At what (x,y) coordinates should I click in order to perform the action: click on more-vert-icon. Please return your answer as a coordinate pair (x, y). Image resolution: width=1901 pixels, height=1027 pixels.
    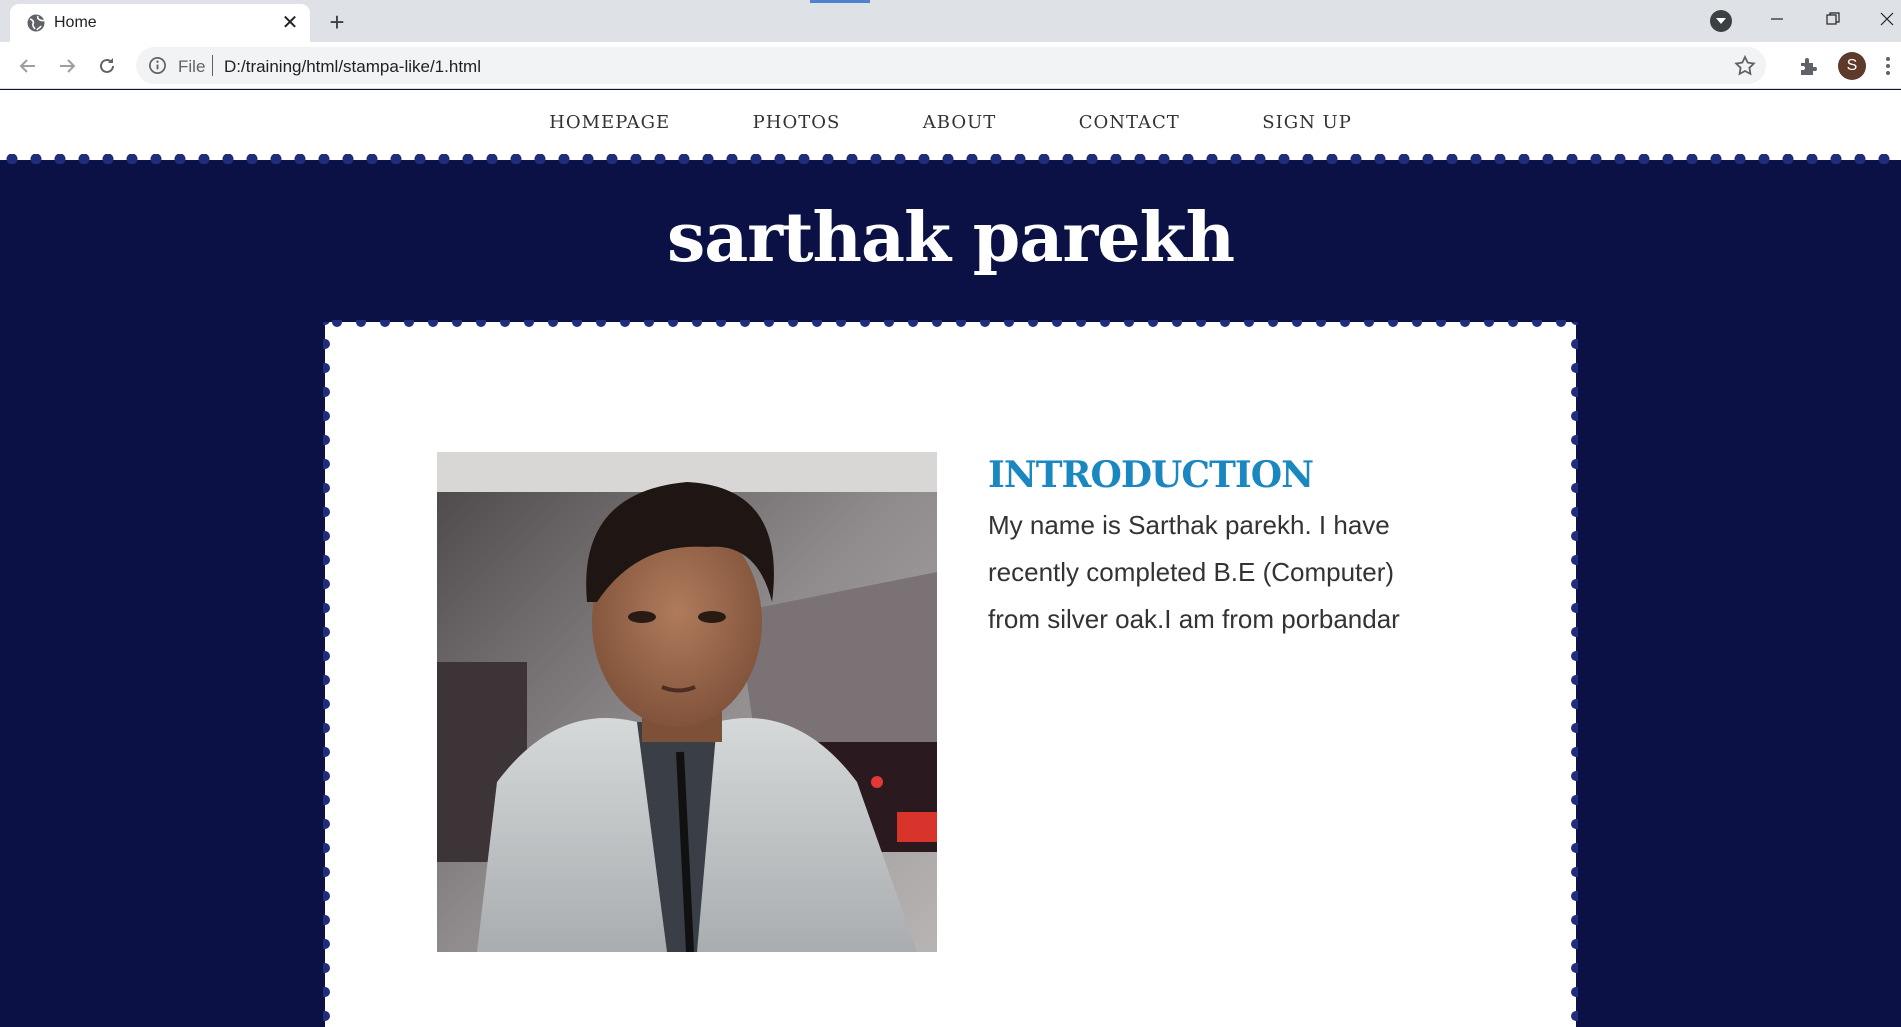
    Looking at the image, I should click on (1888, 66).